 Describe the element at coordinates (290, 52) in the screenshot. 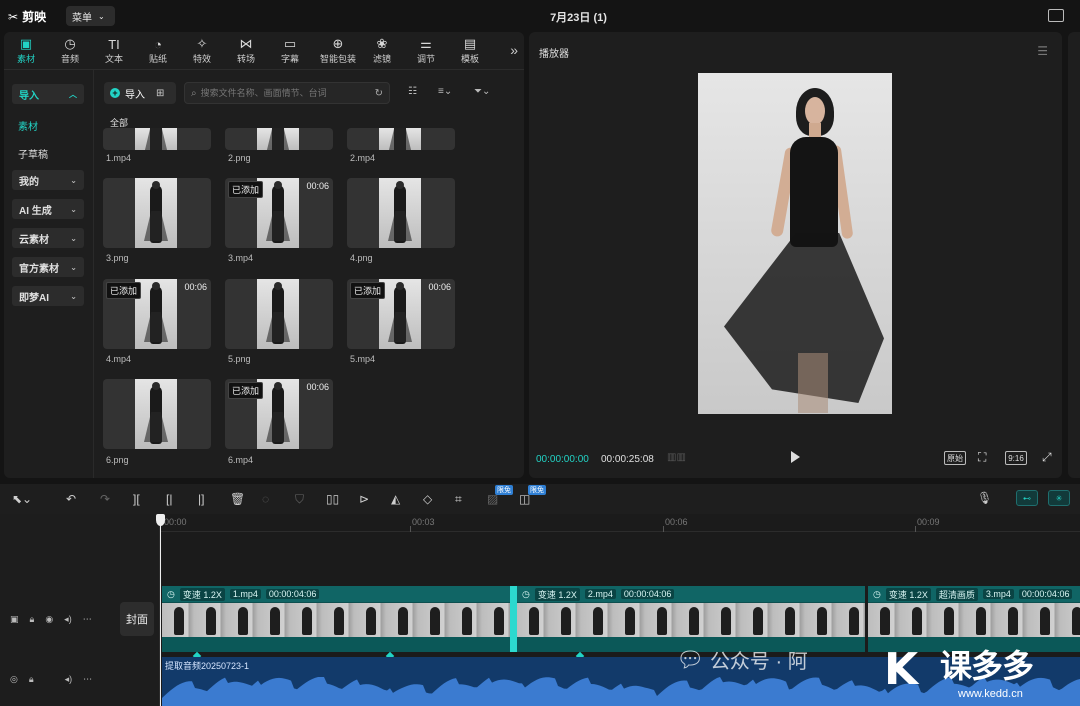

I see `tab-subtitle: ▭ 字幕` at that location.